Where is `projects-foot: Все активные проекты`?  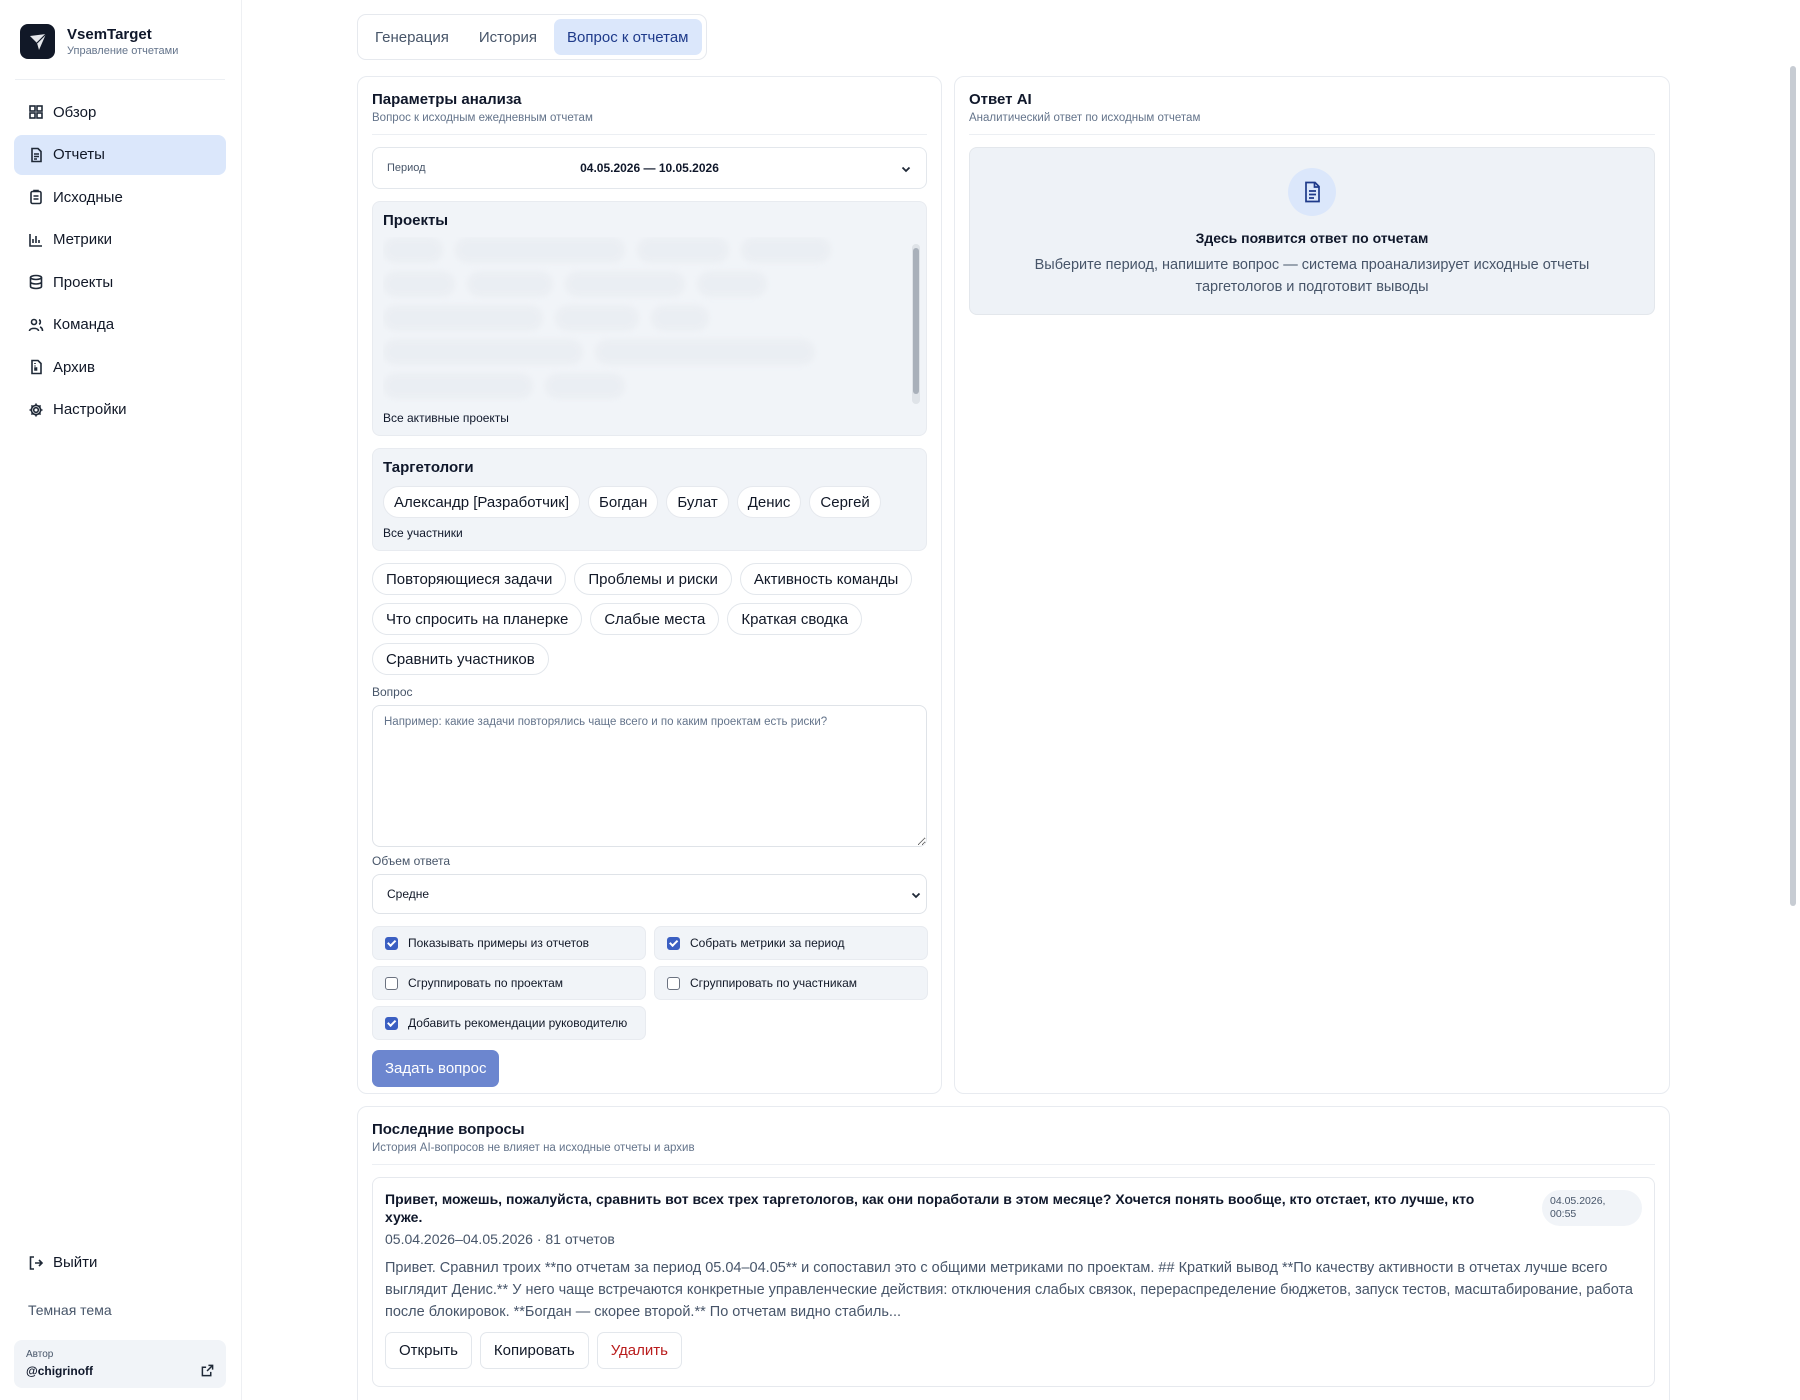
projects-foot: Все активные проекты is located at coordinates (446, 418).